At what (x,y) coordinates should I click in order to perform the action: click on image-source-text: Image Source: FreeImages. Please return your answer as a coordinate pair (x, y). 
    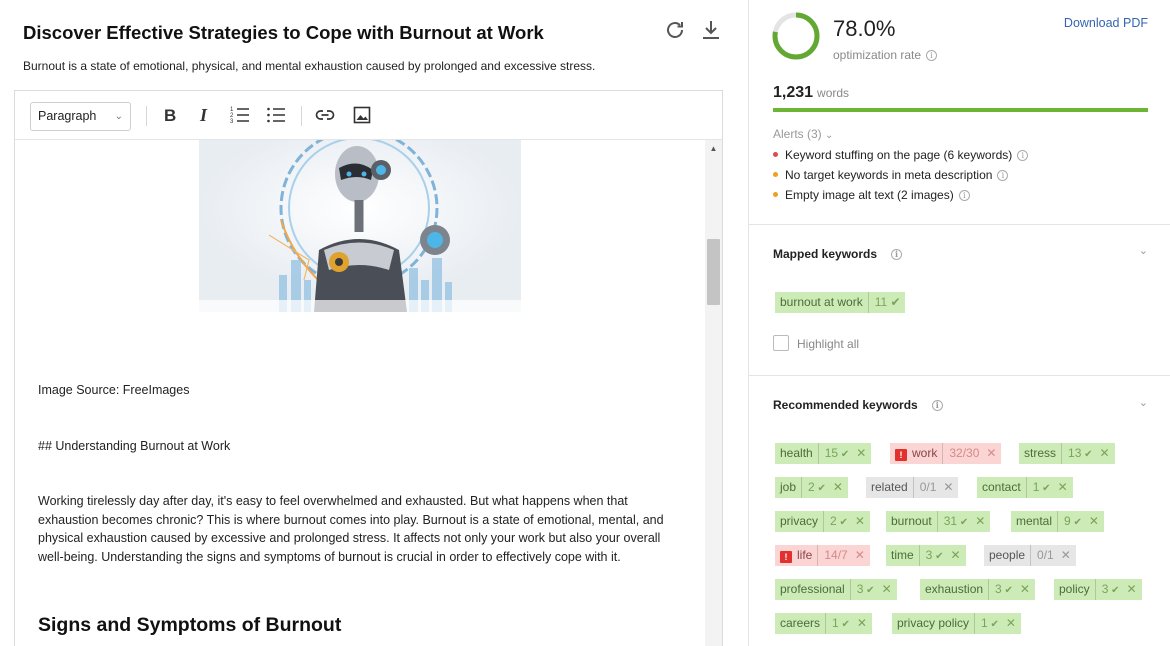
    Looking at the image, I should click on (114, 390).